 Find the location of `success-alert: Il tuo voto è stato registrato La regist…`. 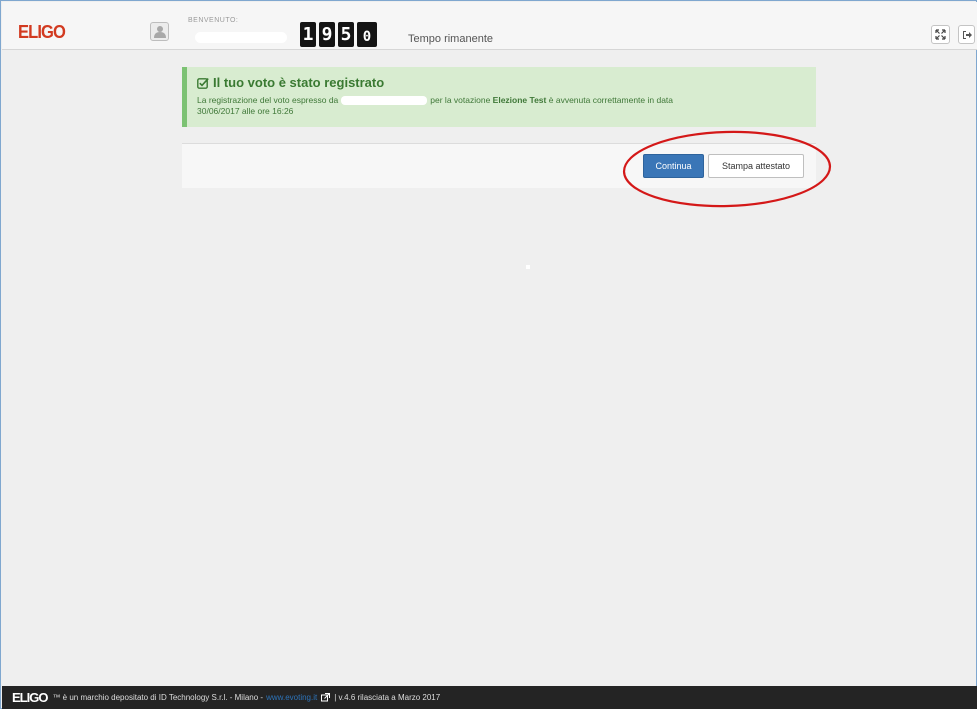

success-alert: Il tuo voto è stato registrato La regist… is located at coordinates (499, 97).